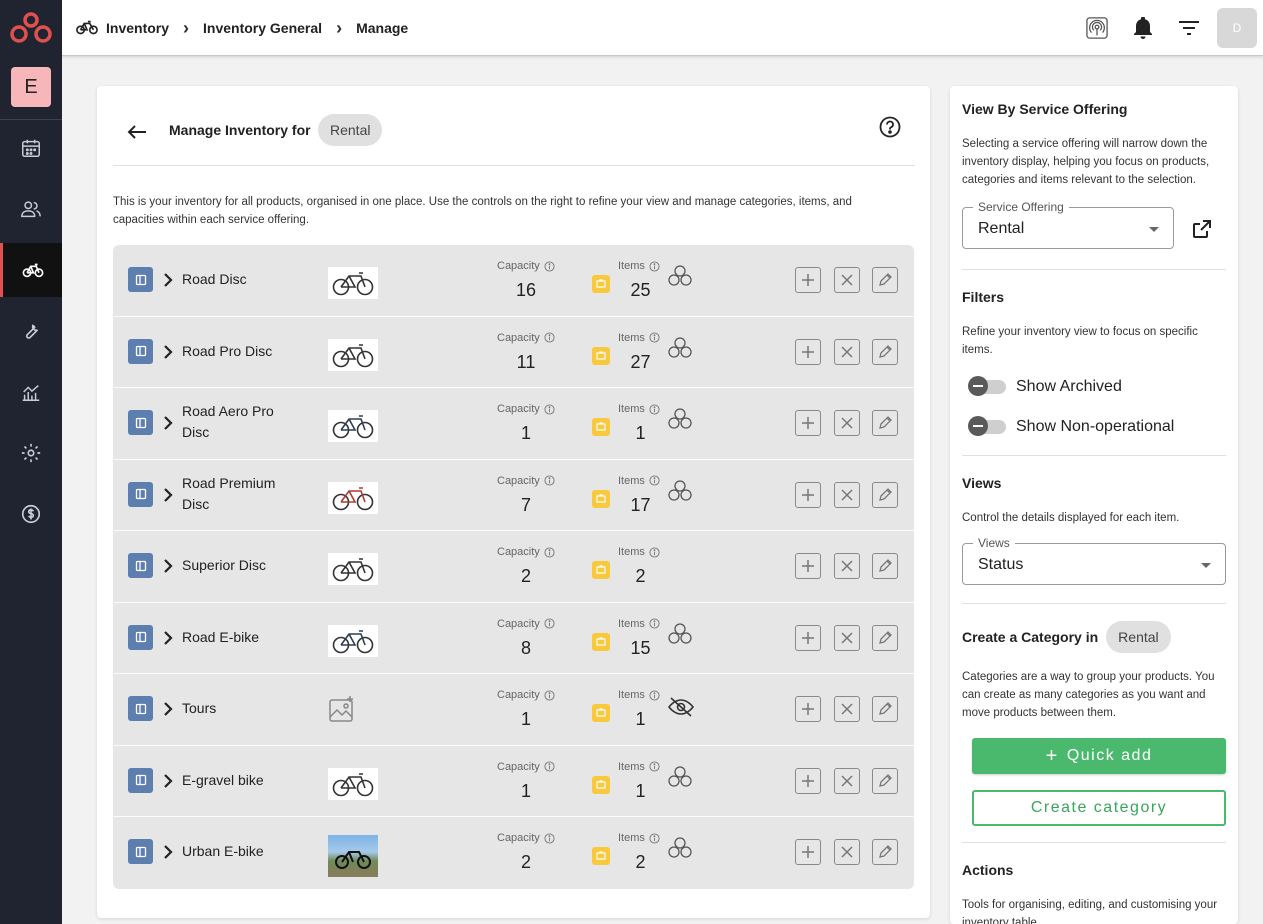 The image size is (1263, 924). What do you see at coordinates (242, 780) in the screenshot?
I see `category-name: E-gravel bike` at bounding box center [242, 780].